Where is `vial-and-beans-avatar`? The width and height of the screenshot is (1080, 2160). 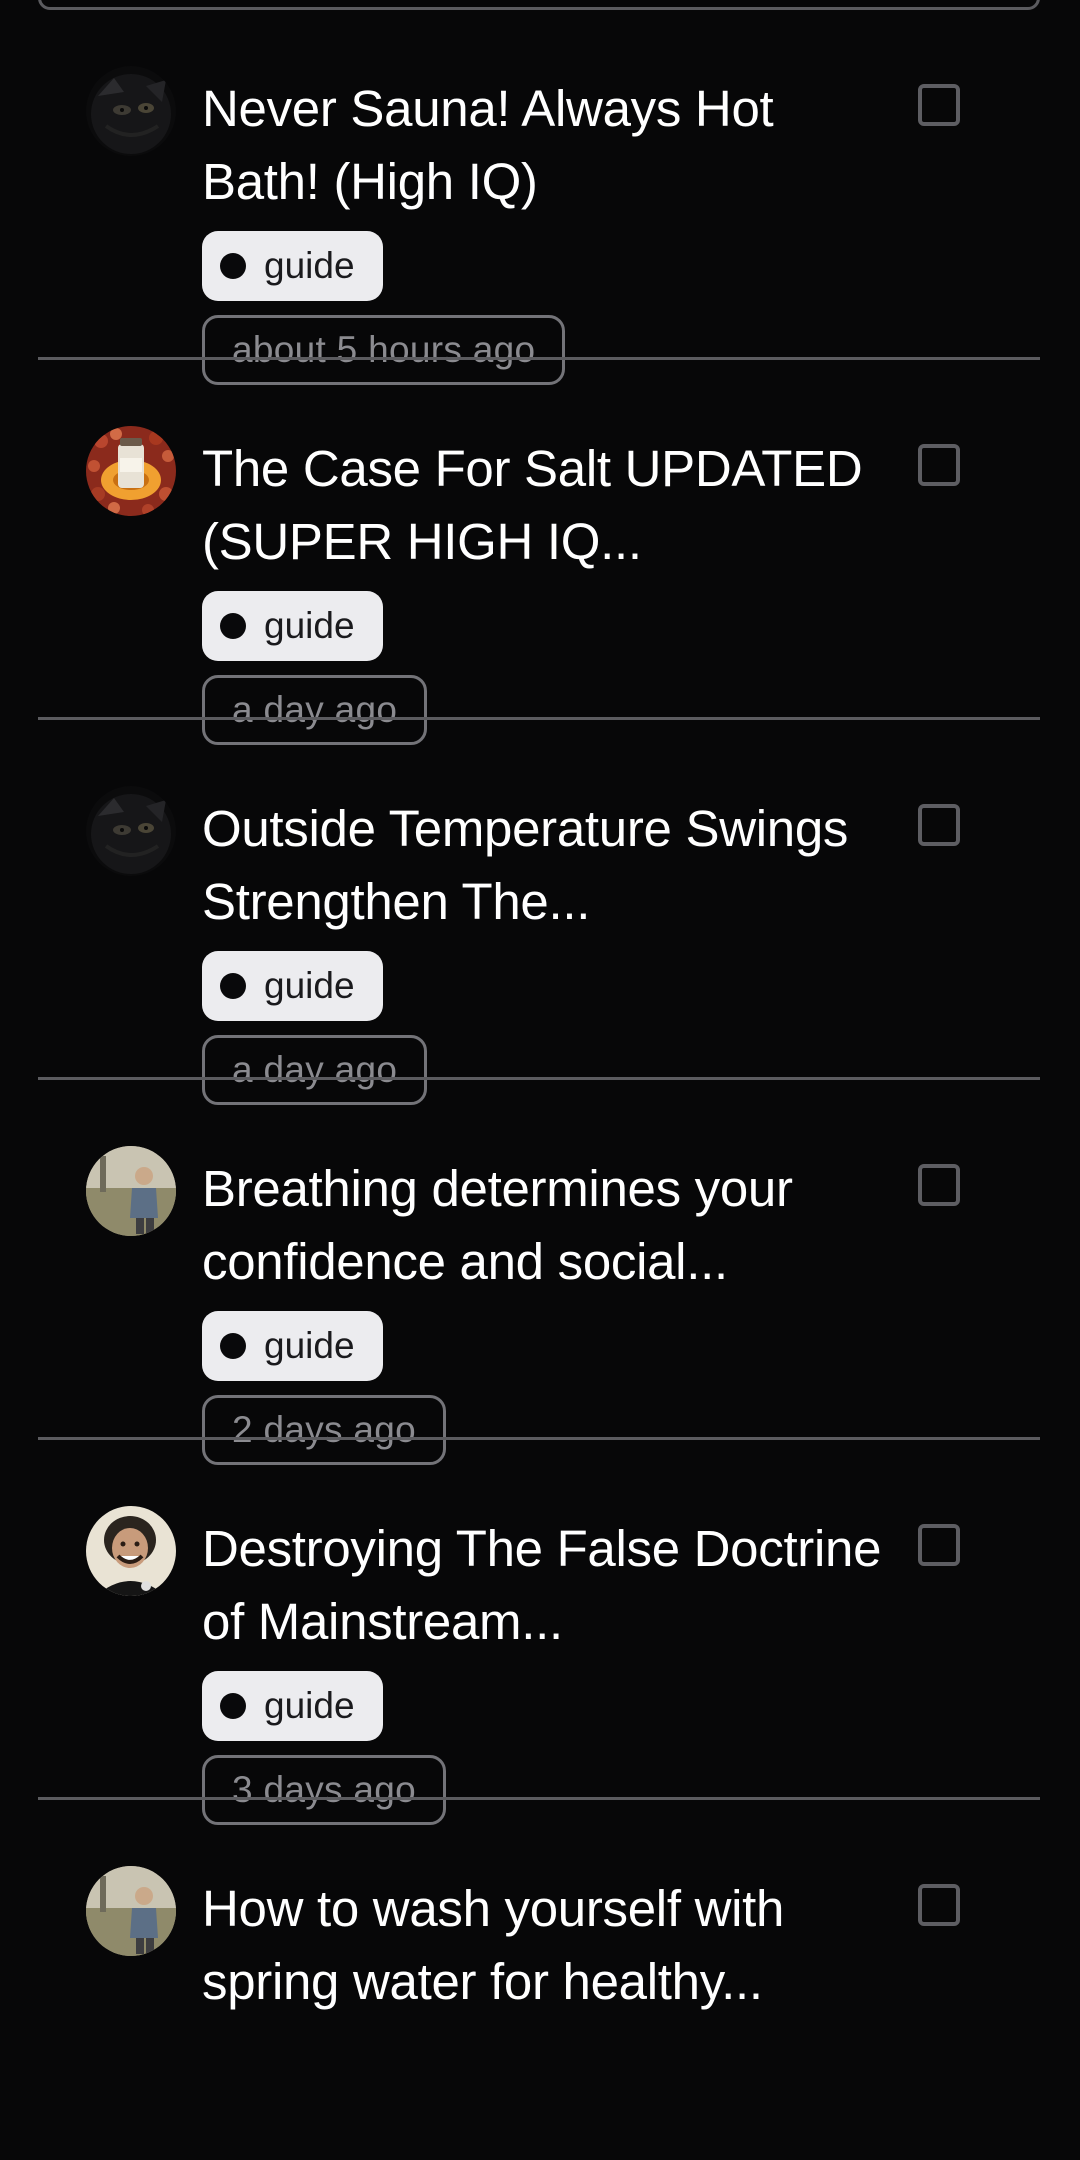 vial-and-beans-avatar is located at coordinates (131, 471).